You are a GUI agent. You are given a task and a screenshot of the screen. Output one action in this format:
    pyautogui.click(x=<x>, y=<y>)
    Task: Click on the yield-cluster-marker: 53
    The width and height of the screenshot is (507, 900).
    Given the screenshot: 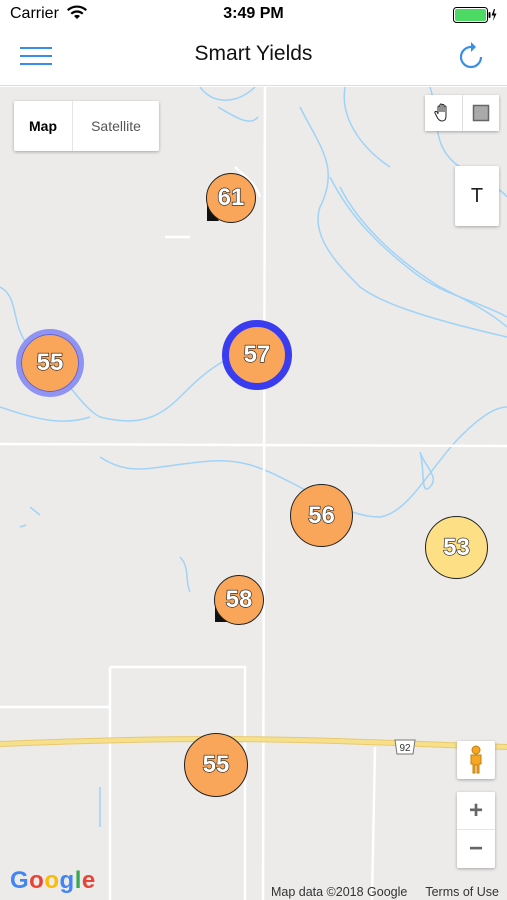 What is the action you would take?
    pyautogui.click(x=456, y=547)
    